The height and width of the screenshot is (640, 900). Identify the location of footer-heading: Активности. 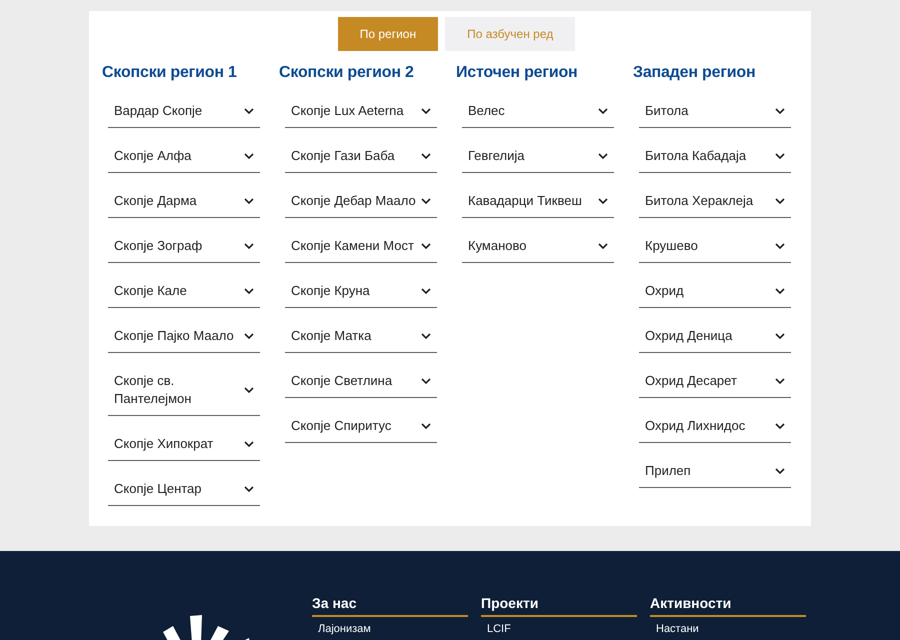
(728, 605).